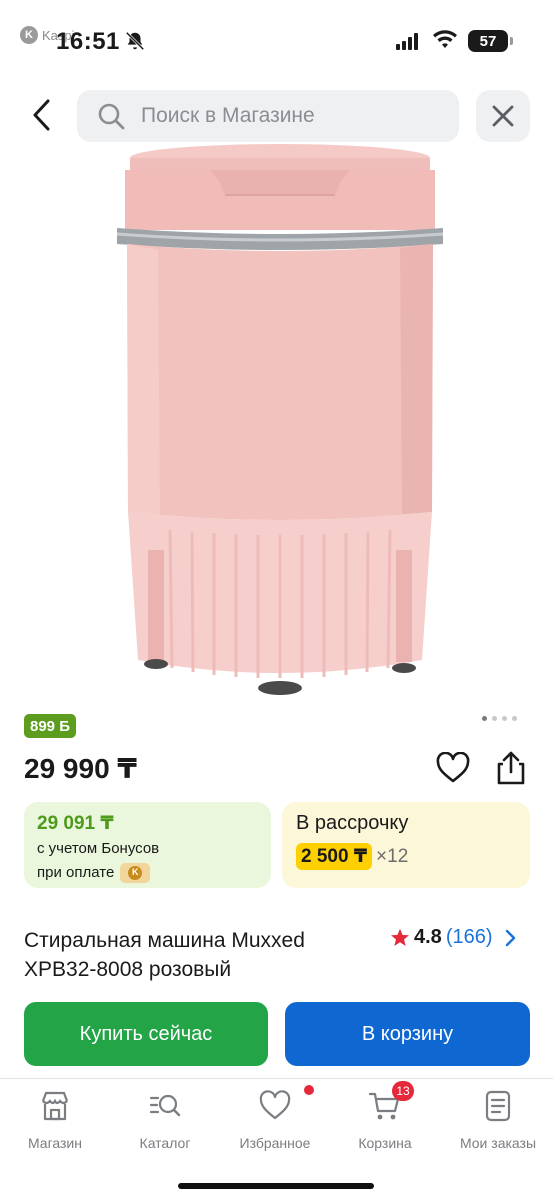  I want to click on add-to-cart-button: В корзину, so click(407, 1034).